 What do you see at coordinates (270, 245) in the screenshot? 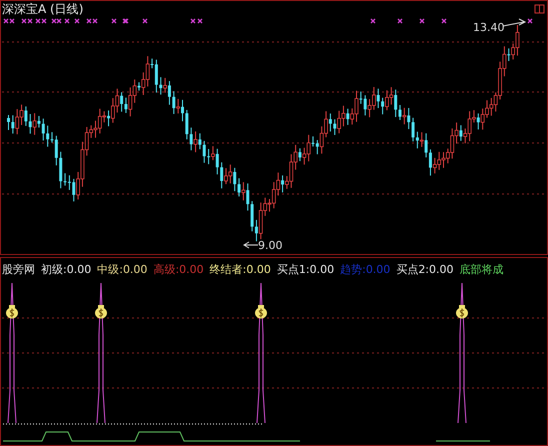
I see `low-price-label: 9.00` at bounding box center [270, 245].